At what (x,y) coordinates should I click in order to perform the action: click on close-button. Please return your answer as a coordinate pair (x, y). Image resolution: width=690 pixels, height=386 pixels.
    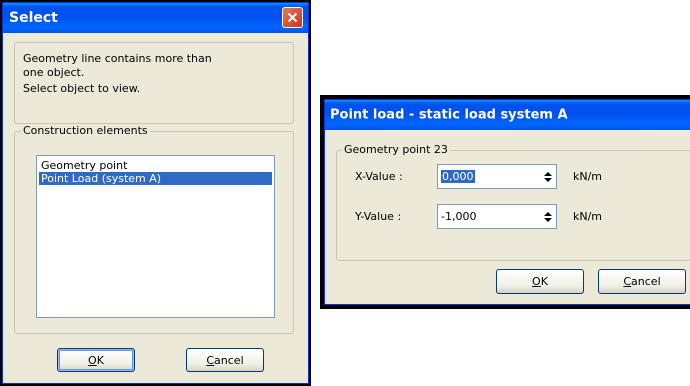
    Looking at the image, I should click on (292, 17).